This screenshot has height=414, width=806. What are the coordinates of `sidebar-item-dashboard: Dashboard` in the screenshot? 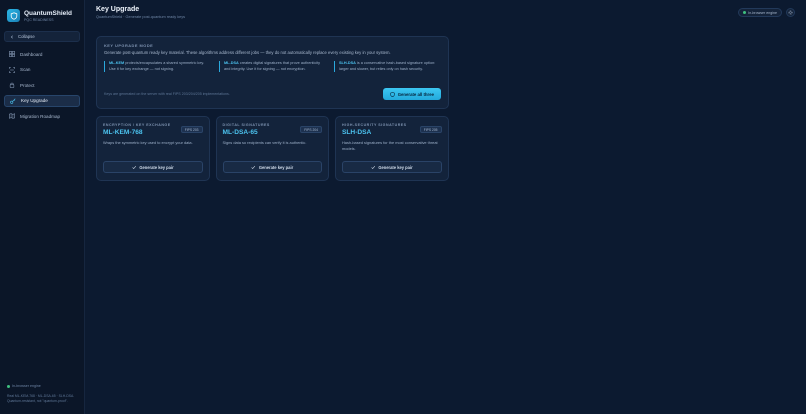 It's located at (42, 54).